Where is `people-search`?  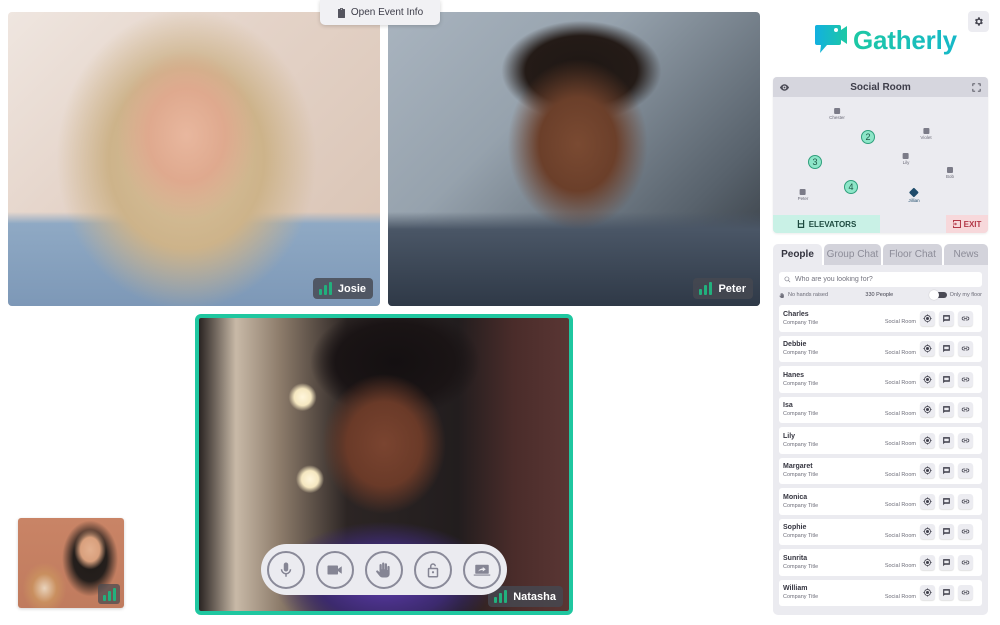
people-search is located at coordinates (880, 279).